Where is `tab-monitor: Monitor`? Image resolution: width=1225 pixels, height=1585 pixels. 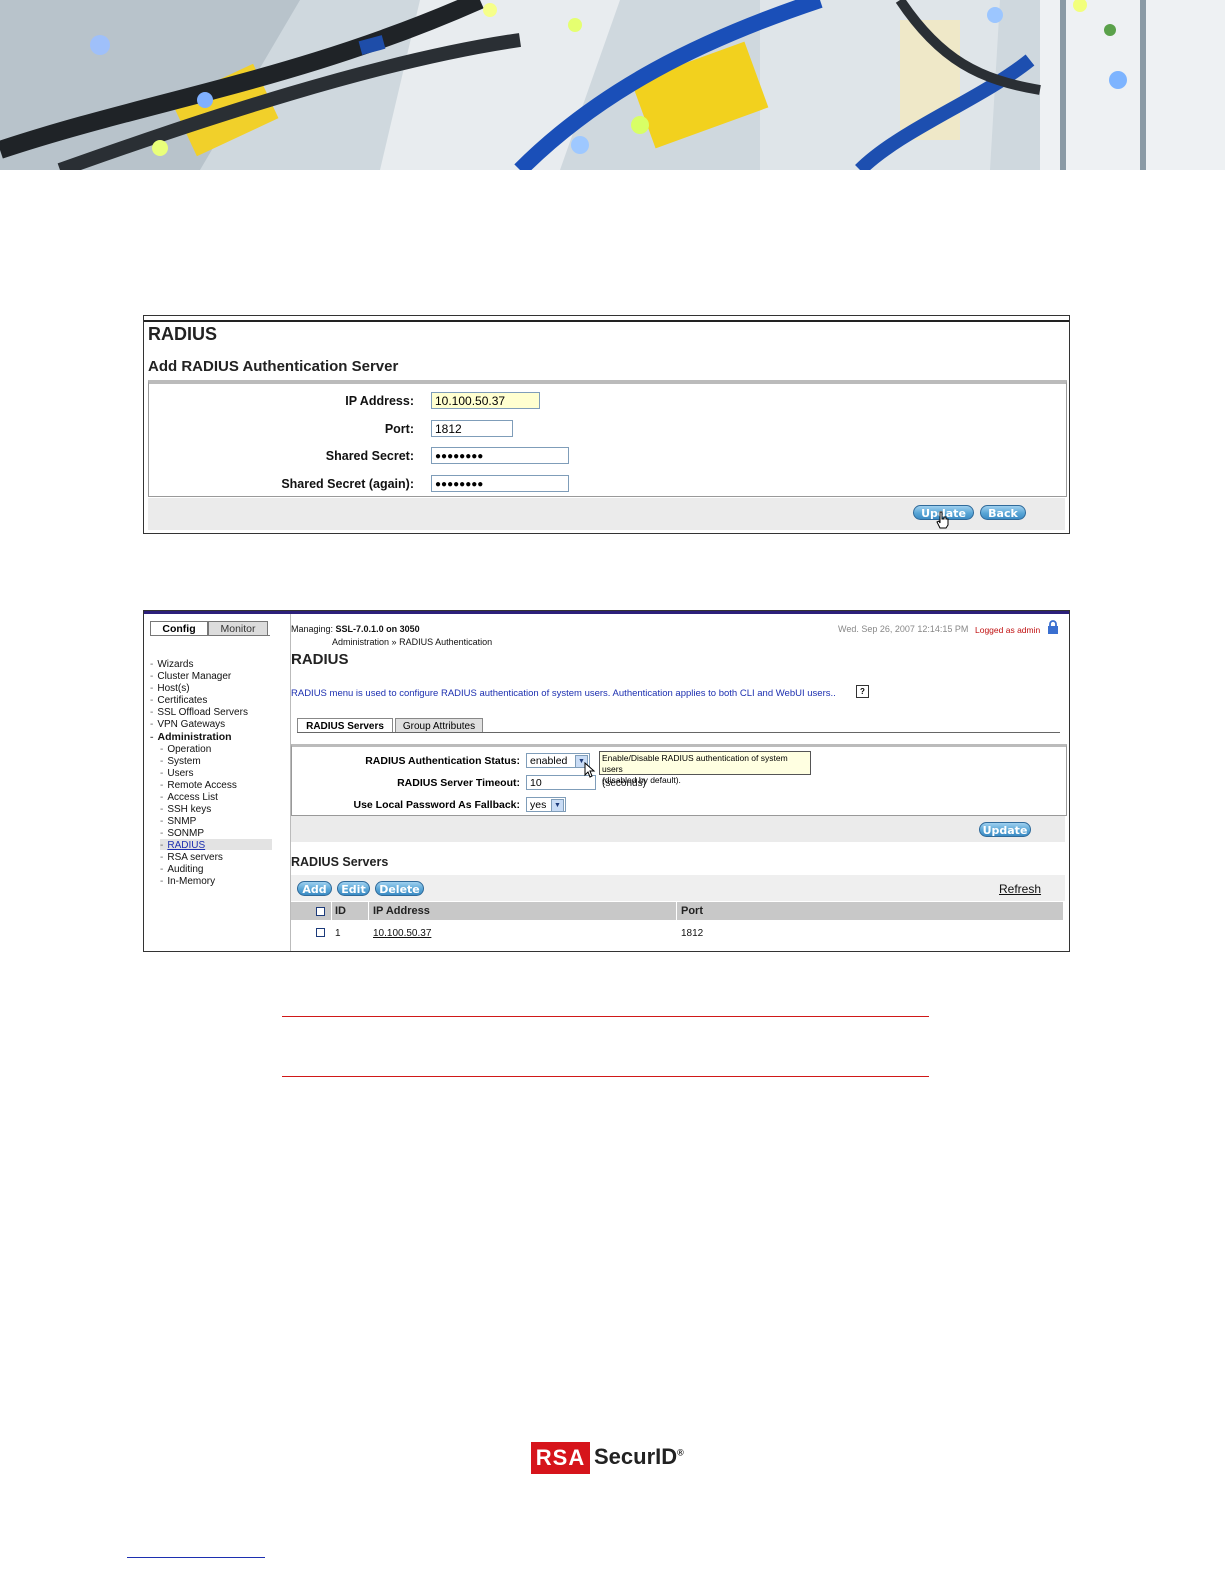 tab-monitor: Monitor is located at coordinates (238, 628).